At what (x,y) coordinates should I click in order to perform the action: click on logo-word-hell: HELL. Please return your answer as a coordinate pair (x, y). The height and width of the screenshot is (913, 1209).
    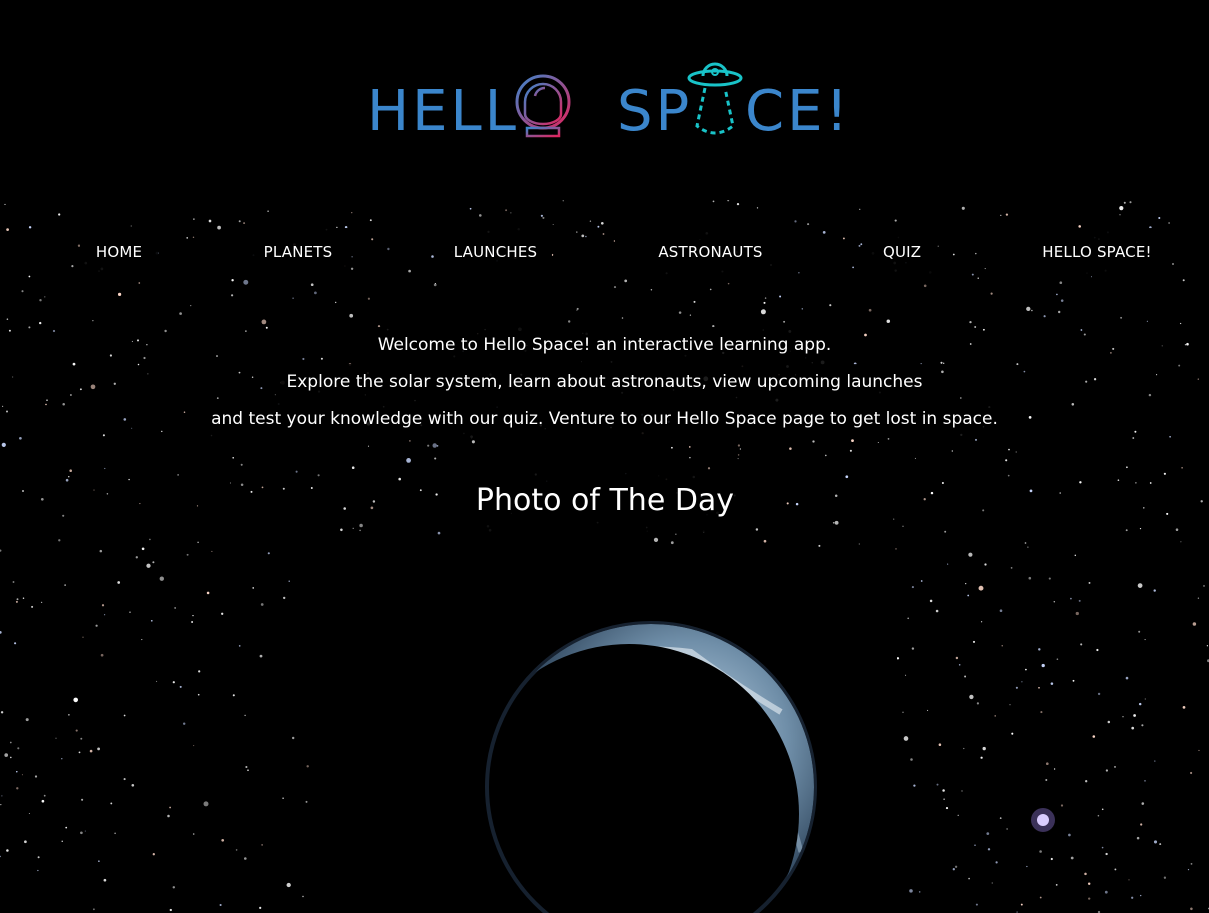
    Looking at the image, I should click on (443, 110).